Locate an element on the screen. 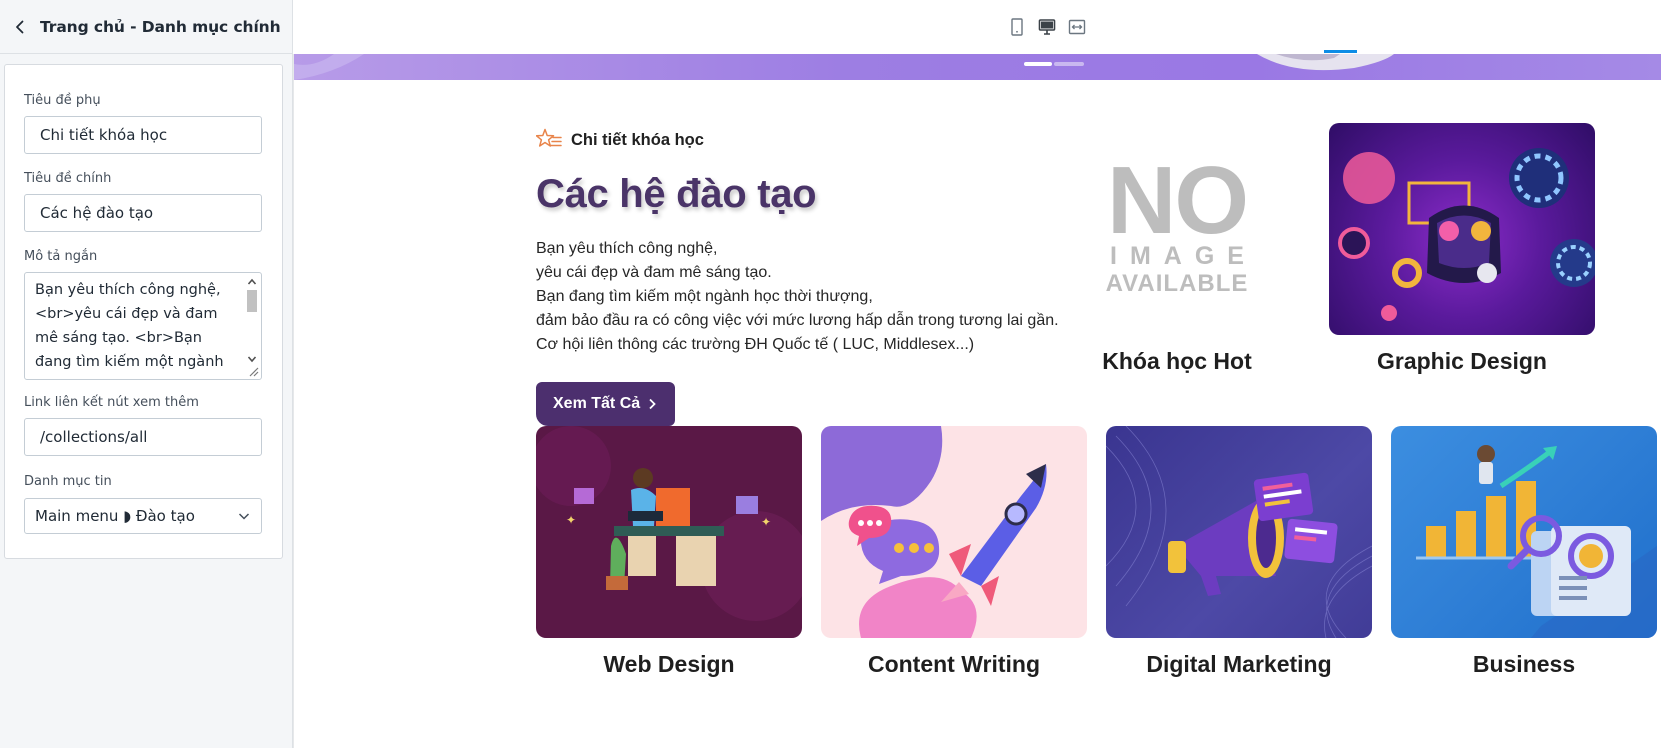 This screenshot has width=1661, height=748. view-all-button: Xem Tất Cả is located at coordinates (605, 404).